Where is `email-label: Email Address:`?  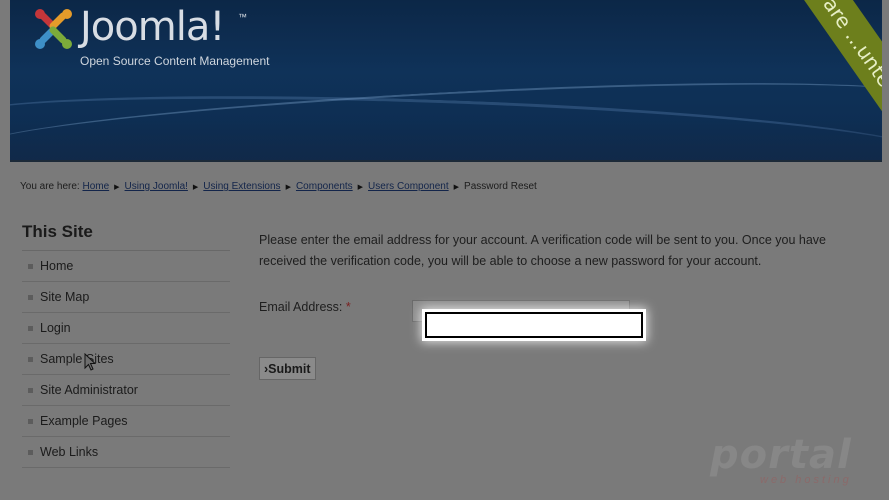 email-label: Email Address: is located at coordinates (301, 307).